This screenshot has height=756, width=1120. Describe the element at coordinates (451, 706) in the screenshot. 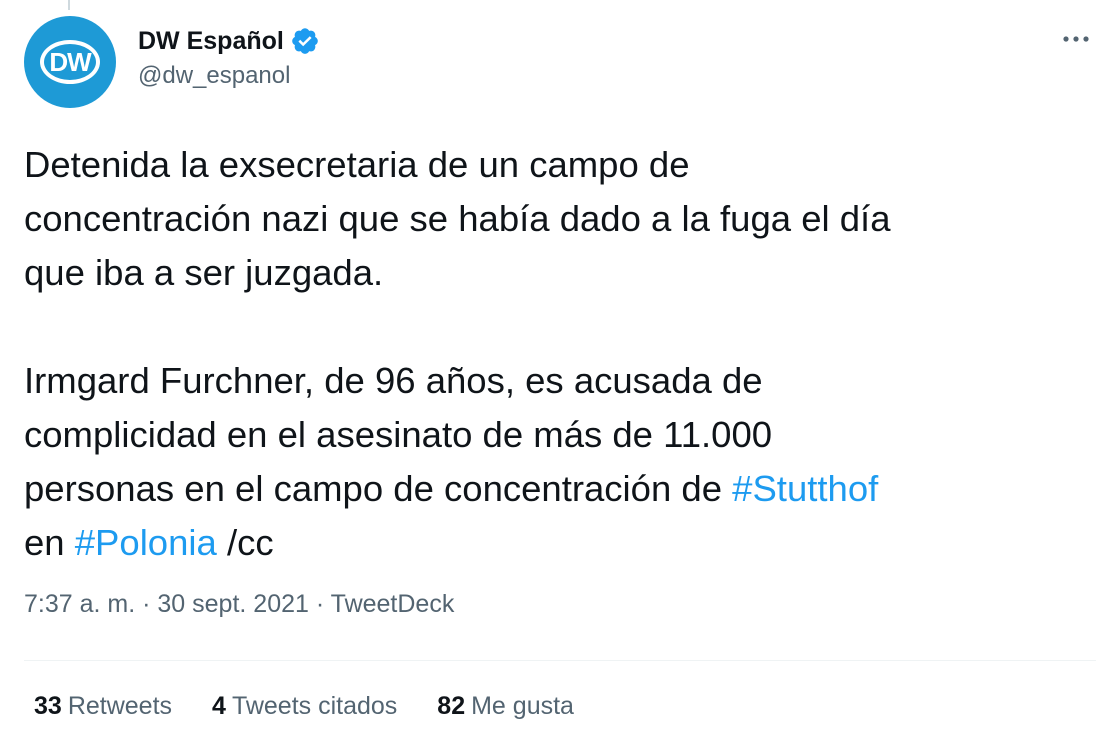

I see `stat-likes-count: 82` at that location.